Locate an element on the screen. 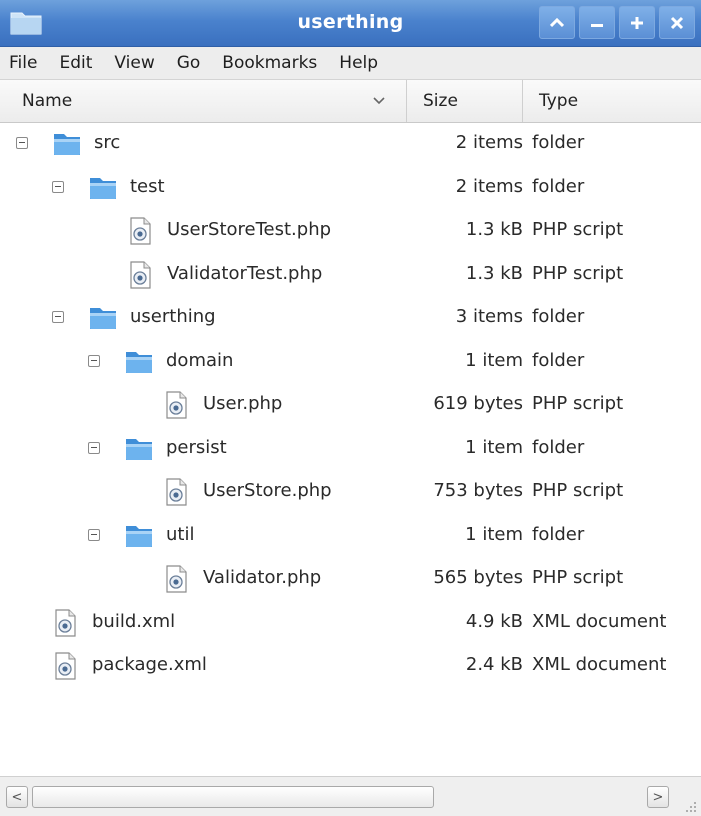  window-controls is located at coordinates (617, 22).